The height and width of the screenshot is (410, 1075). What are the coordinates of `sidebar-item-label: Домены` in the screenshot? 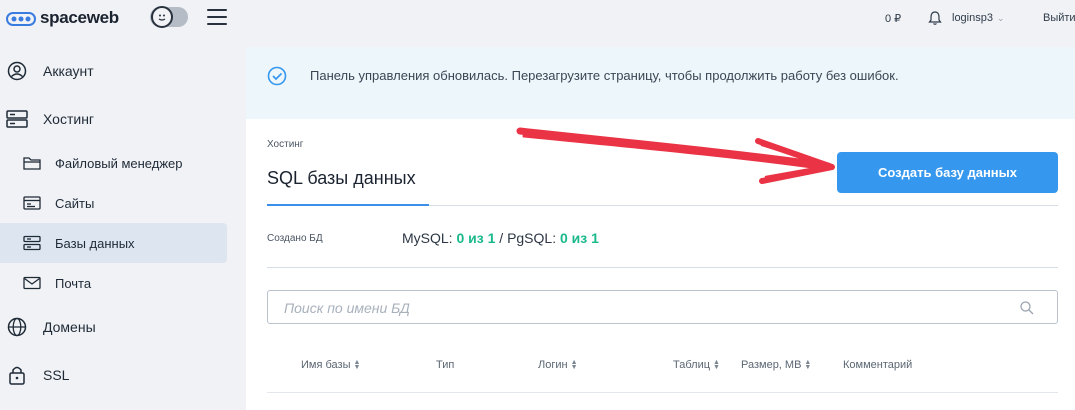 It's located at (69, 327).